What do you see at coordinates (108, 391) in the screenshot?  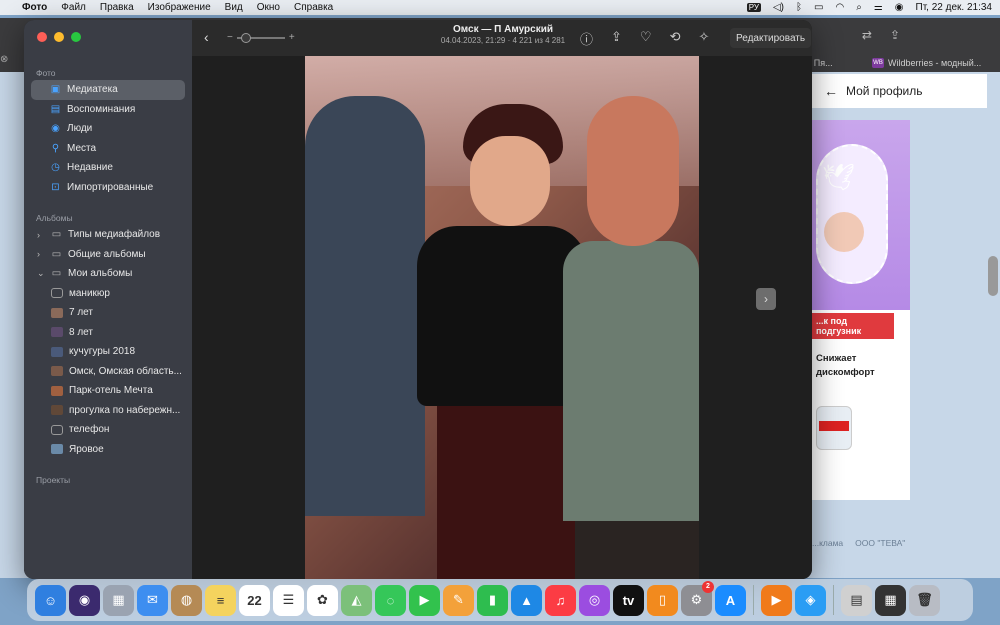 I see `sidebar-album-item: Парк-отель Мечта` at bounding box center [108, 391].